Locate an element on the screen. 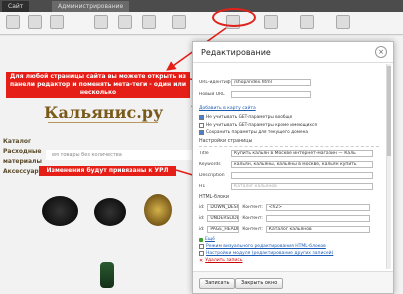 Image resolution: width=403 pixels, height=294 pixels. html-block-row: id: UNDERSLIDER Контент: is located at coordinates (284, 218).